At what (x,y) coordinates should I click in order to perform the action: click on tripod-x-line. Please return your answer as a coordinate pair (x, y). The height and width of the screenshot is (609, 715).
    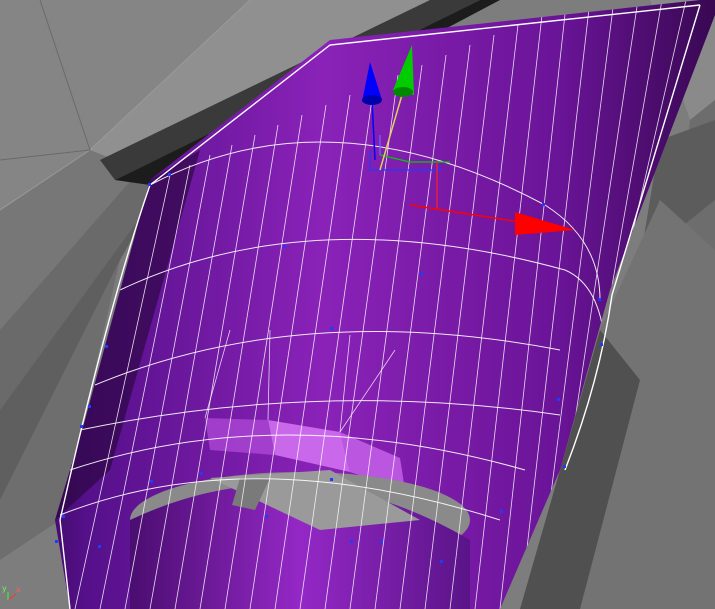
    Looking at the image, I should click on (12, 597).